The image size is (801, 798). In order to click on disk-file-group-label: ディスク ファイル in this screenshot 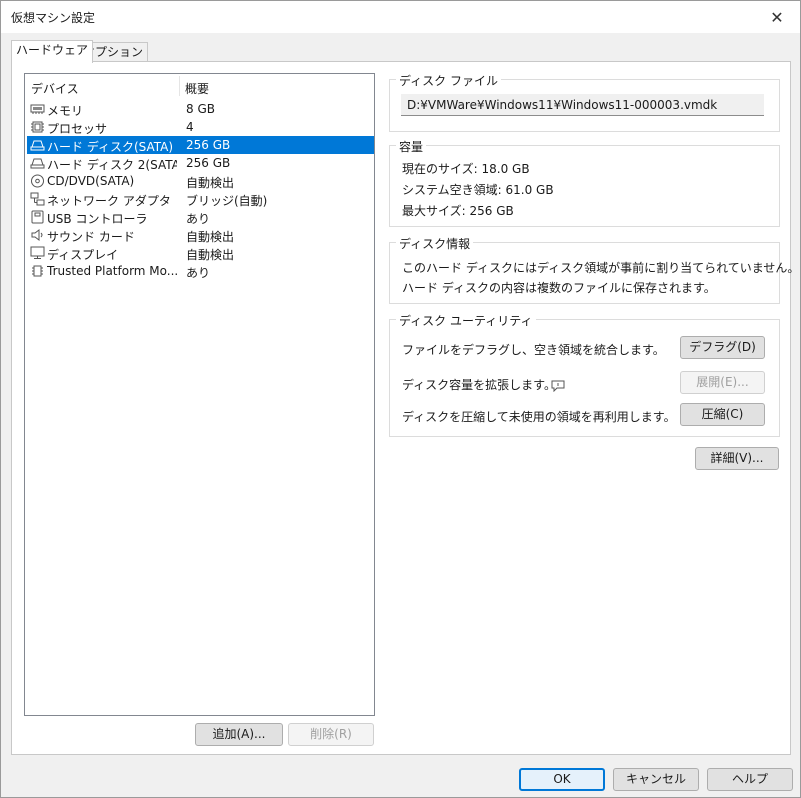, I will do `click(448, 80)`.